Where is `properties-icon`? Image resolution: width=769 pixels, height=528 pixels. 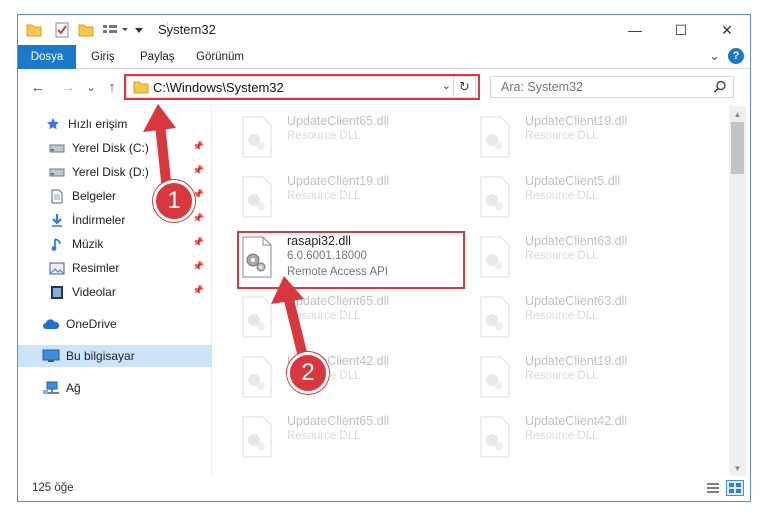
properties-icon is located at coordinates (62, 30).